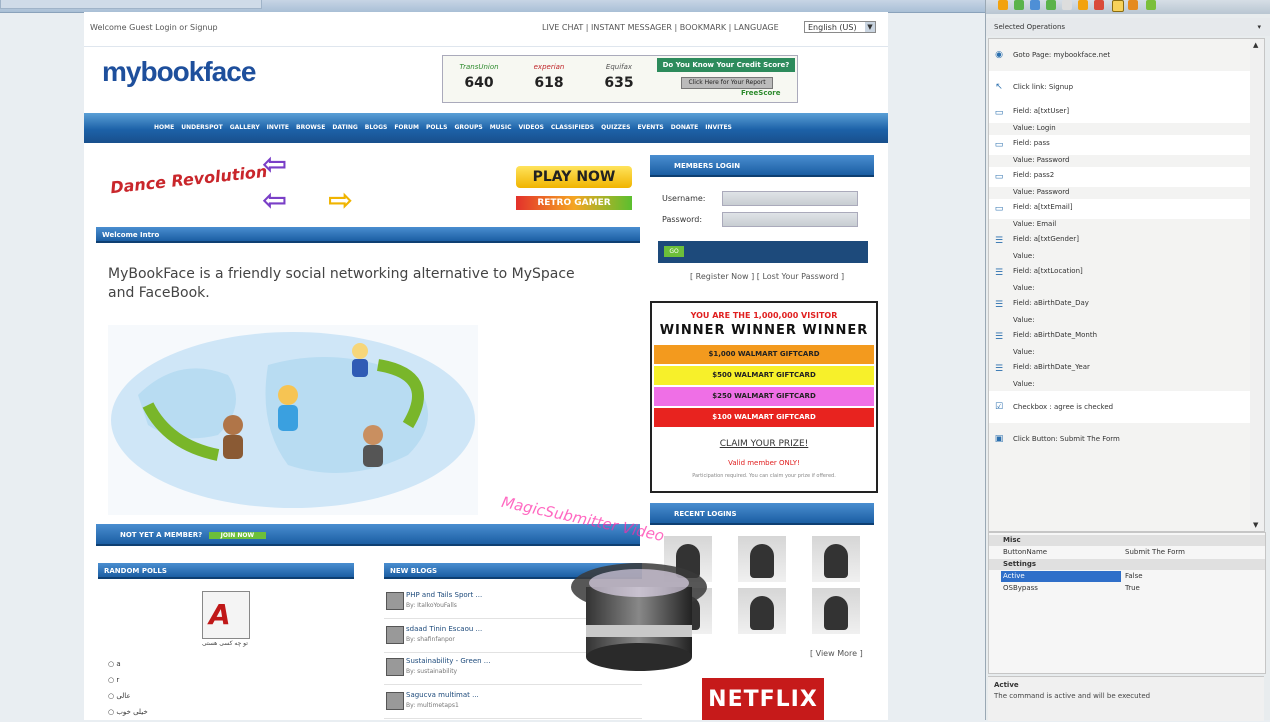  What do you see at coordinates (764, 417) in the screenshot?
I see `prize-row: $100 WALMART GIFTCARD` at bounding box center [764, 417].